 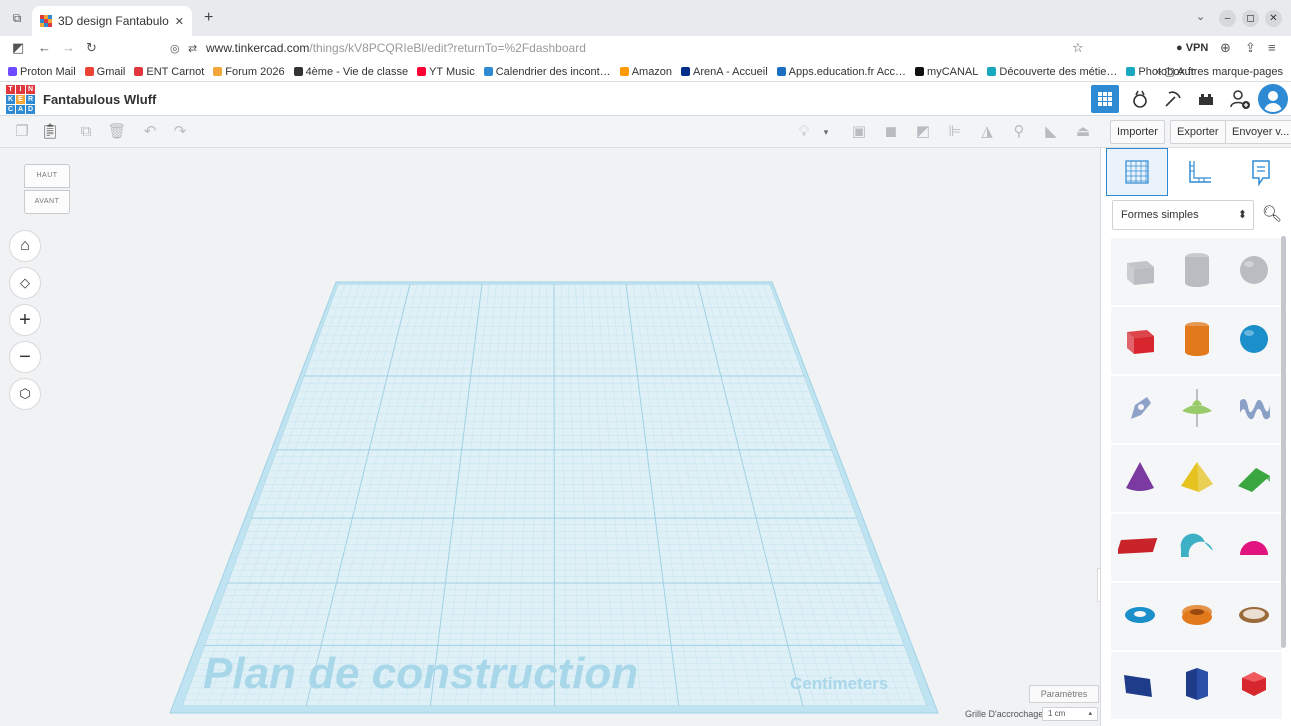 What do you see at coordinates (826, 132) in the screenshot?
I see `light-dropdown-icon: ▾` at bounding box center [826, 132].